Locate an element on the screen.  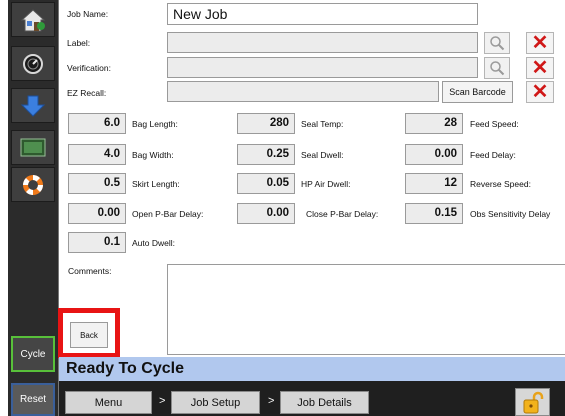
gauge-icon is located at coordinates (33, 63).